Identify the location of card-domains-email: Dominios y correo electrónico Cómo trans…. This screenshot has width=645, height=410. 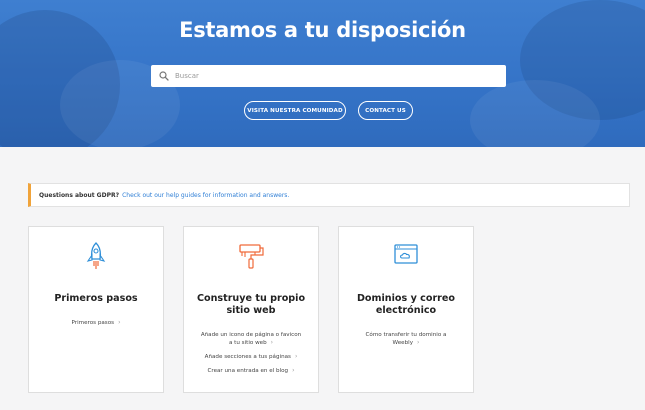
(406, 309).